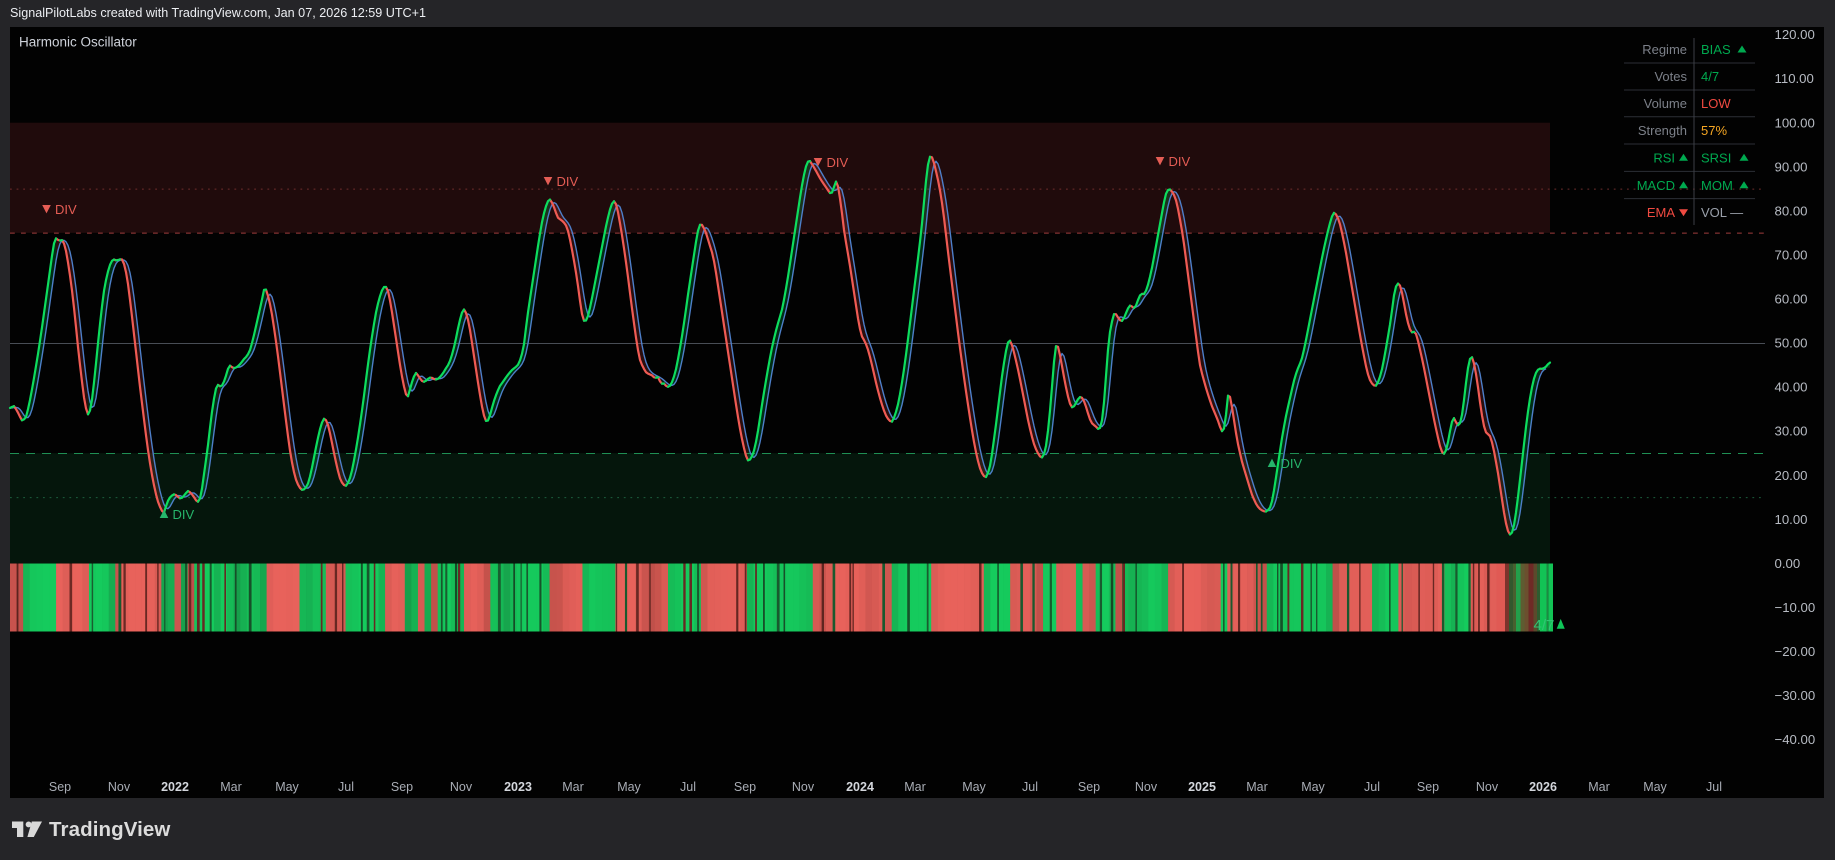 The image size is (1835, 860). Describe the element at coordinates (1716, 49) in the screenshot. I see `svg-text: BIAS` at that location.